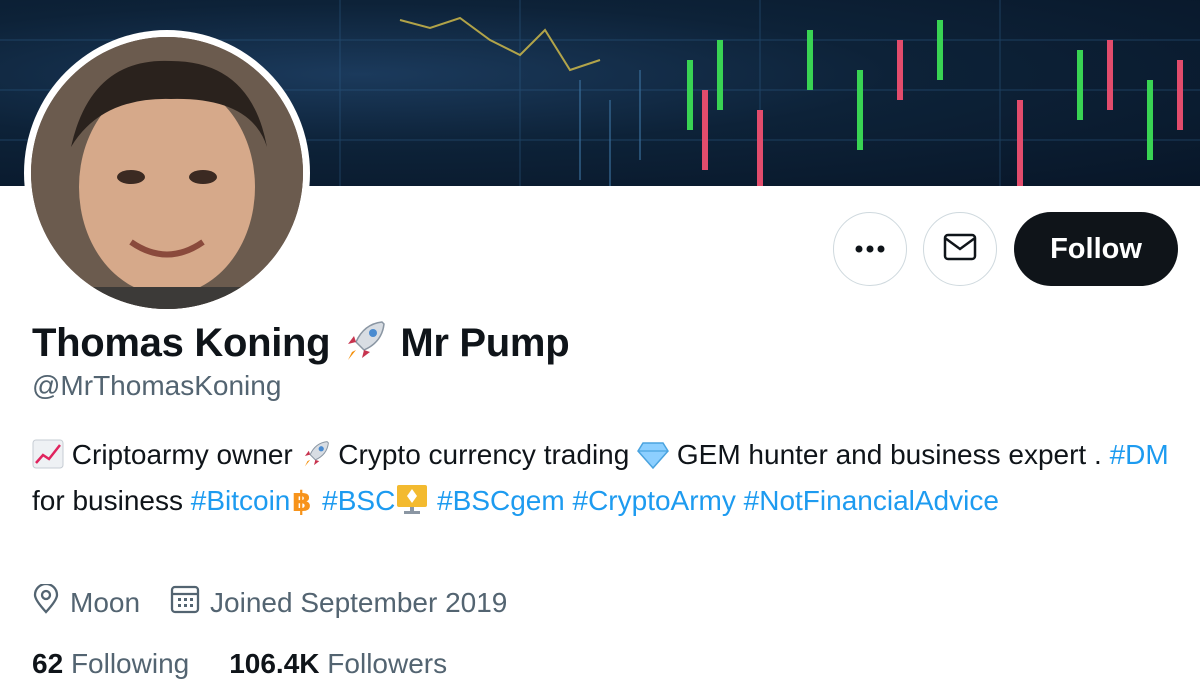  I want to click on message-button, so click(960, 249).